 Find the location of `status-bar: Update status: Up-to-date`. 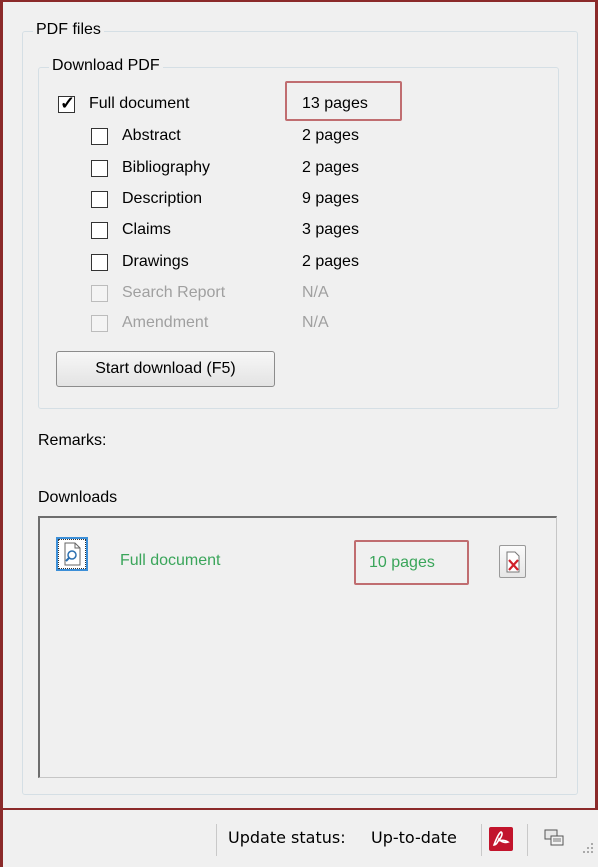

status-bar: Update status: Up-to-date is located at coordinates (299, 839).